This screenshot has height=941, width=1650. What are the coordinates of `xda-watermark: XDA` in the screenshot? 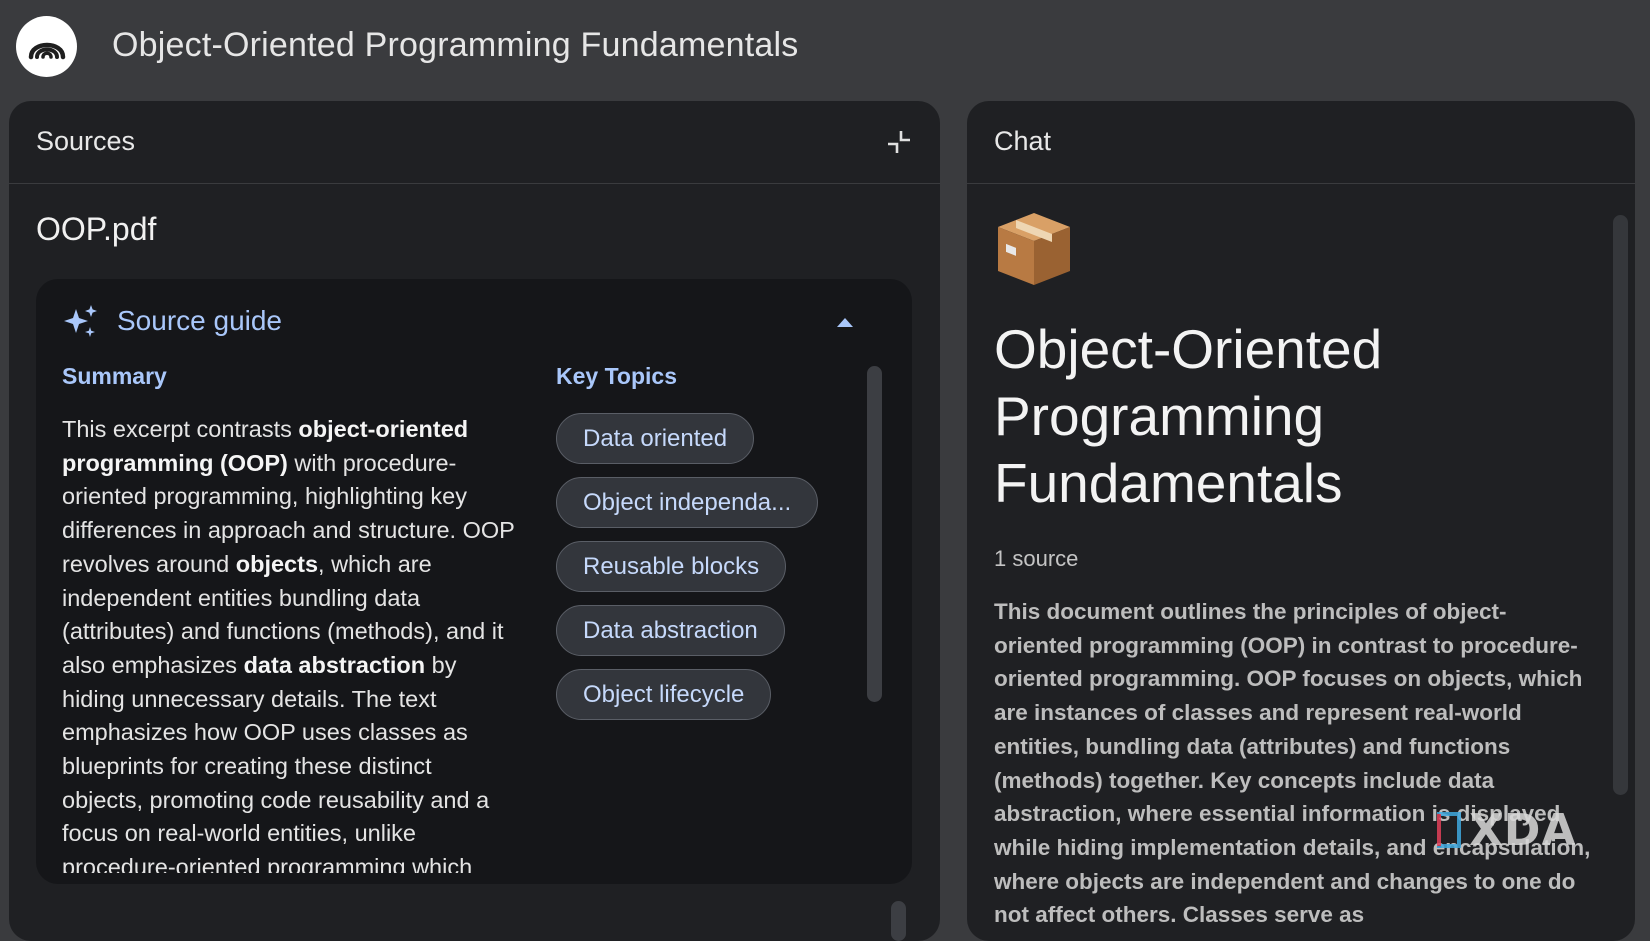 It's located at (1505, 830).